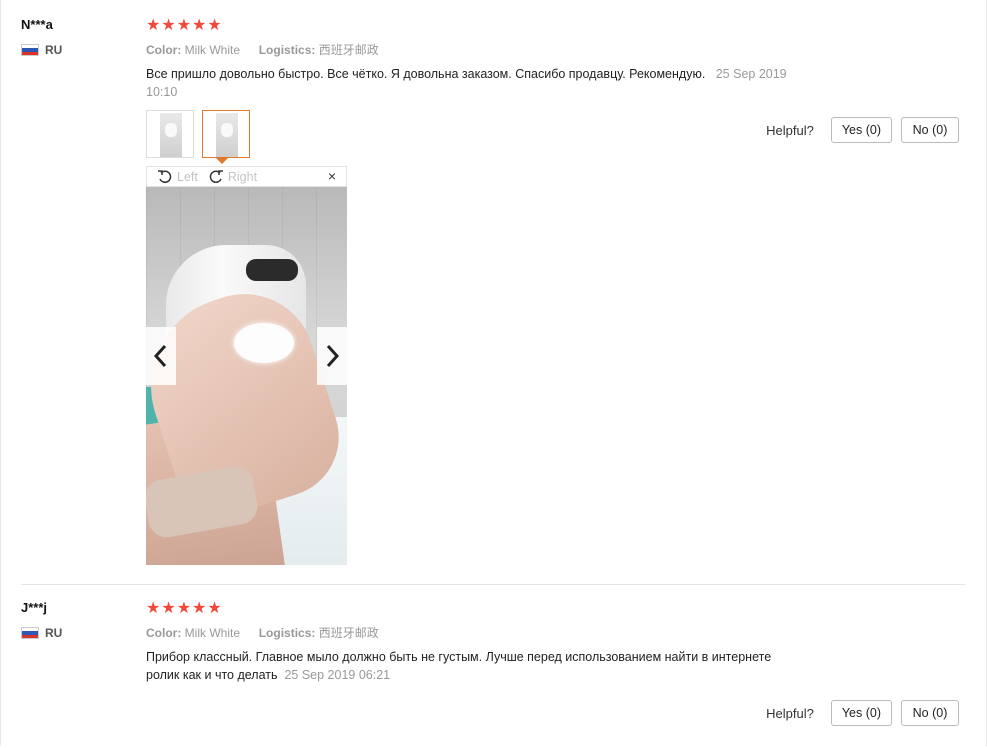 This screenshot has width=987, height=748. Describe the element at coordinates (187, 176) in the screenshot. I see `rotate-left-label: Left` at that location.